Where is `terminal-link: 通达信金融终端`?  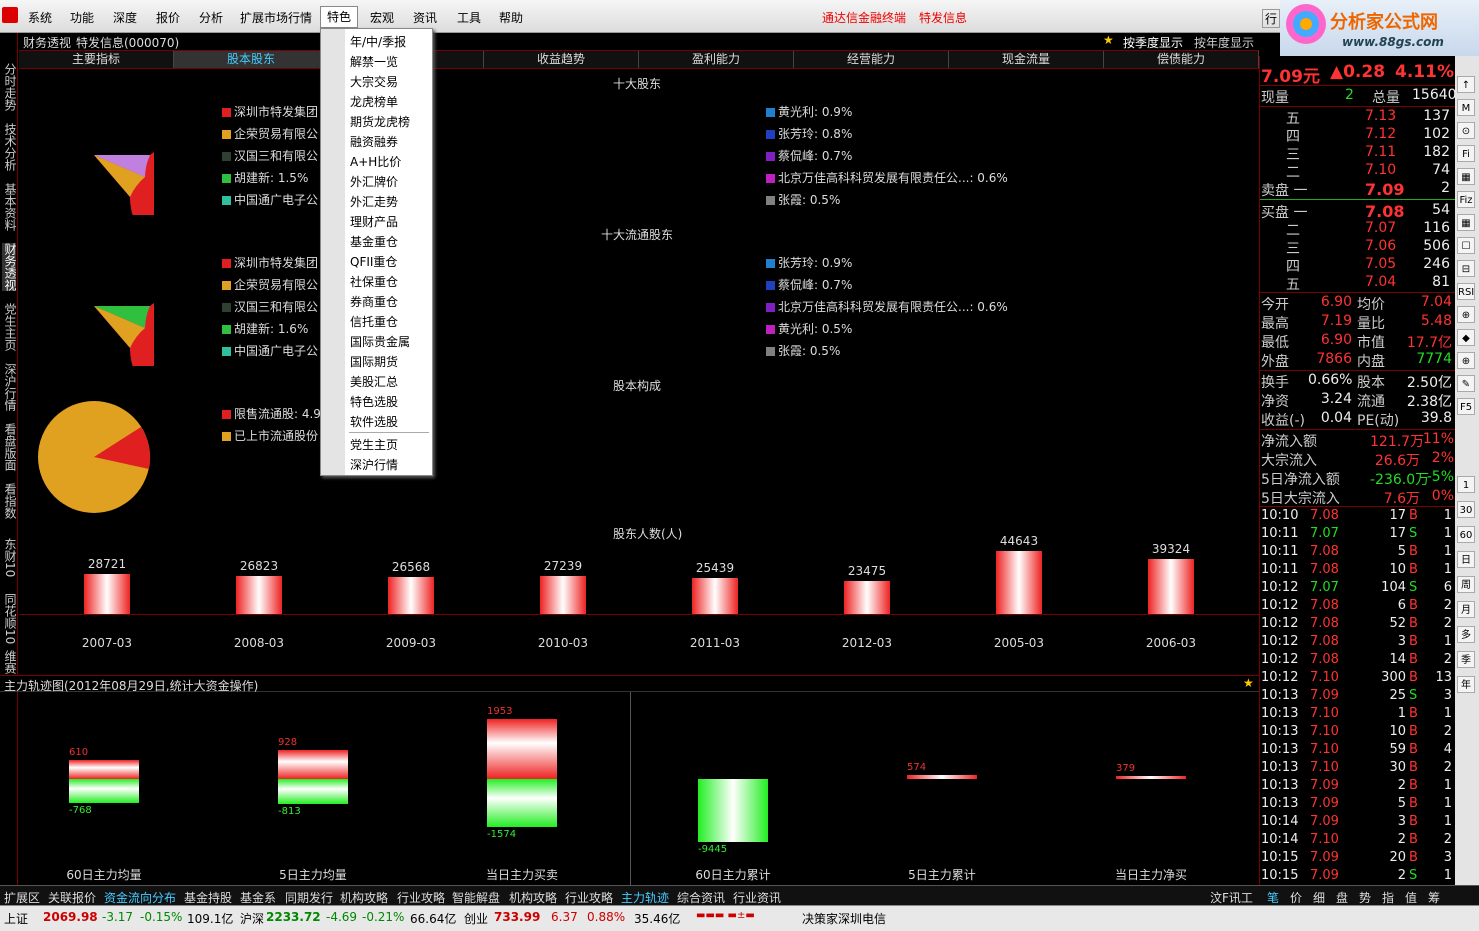 terminal-link: 通达信金融终端 is located at coordinates (864, 17).